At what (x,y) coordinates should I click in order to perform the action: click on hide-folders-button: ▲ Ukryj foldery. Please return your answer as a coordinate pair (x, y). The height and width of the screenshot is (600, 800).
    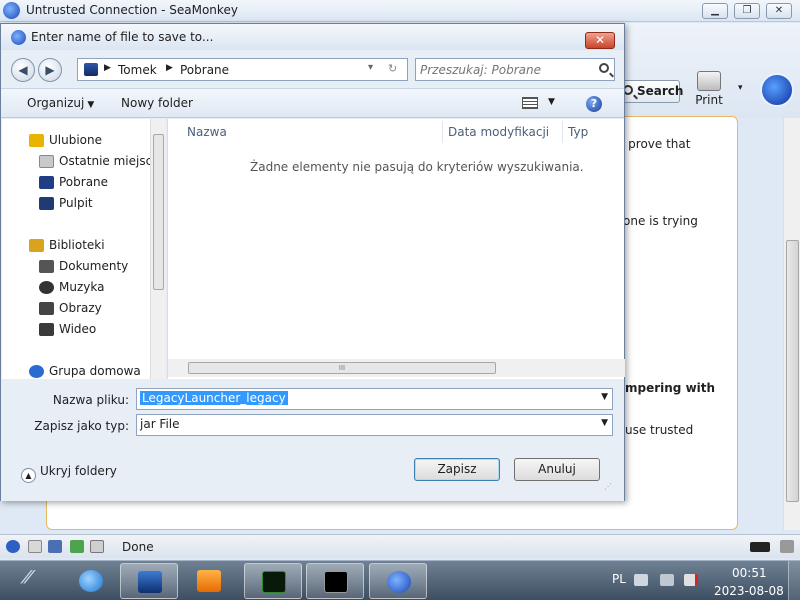
    Looking at the image, I should click on (69, 473).